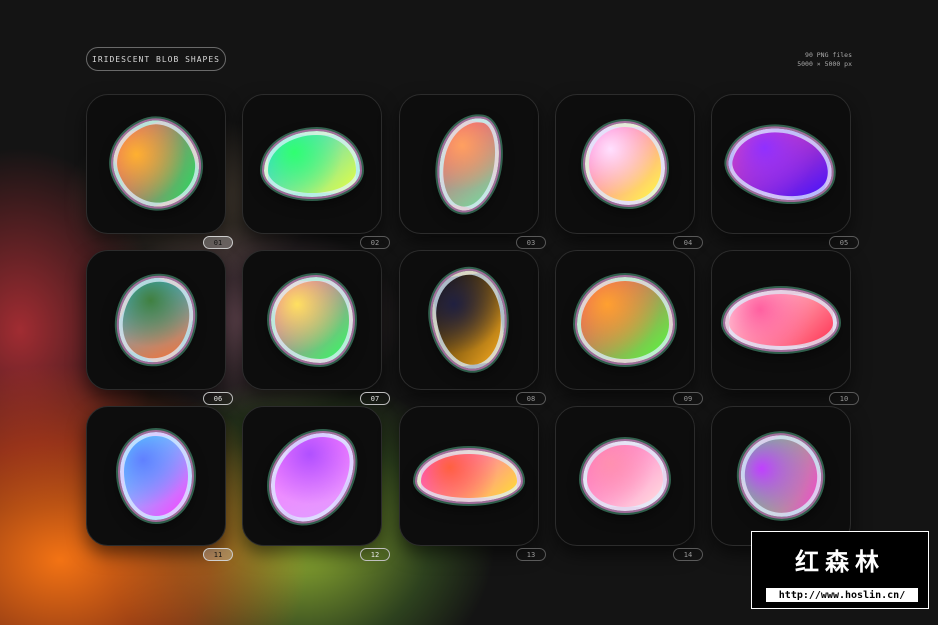 The width and height of the screenshot is (938, 625). Describe the element at coordinates (218, 554) in the screenshot. I see `tile-number: 11` at that location.